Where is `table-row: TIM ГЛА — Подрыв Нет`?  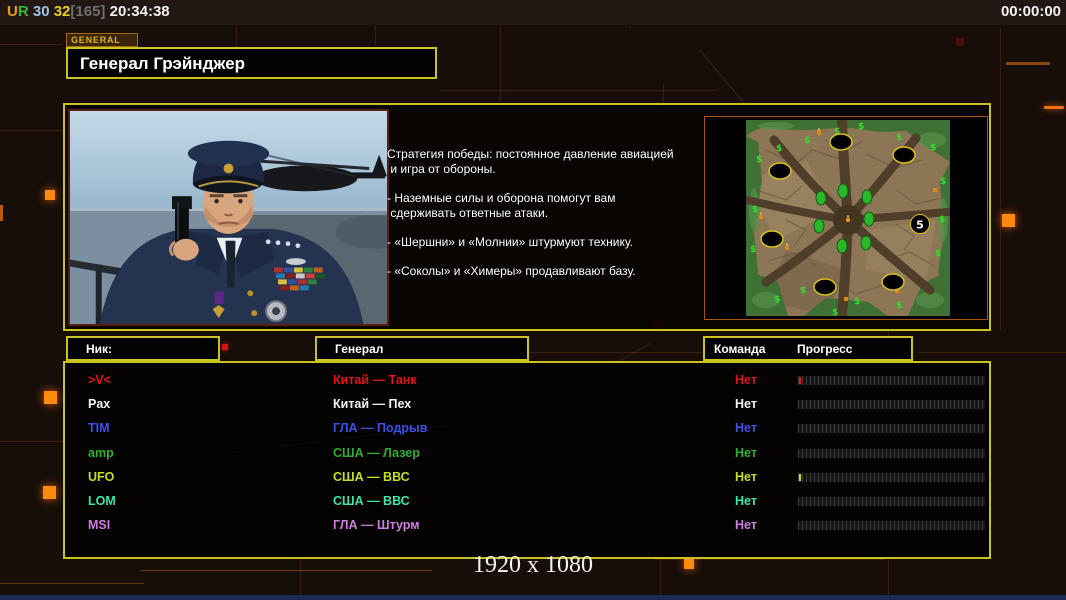
table-row: TIM ГЛА — Подрыв Нет is located at coordinates (527, 430).